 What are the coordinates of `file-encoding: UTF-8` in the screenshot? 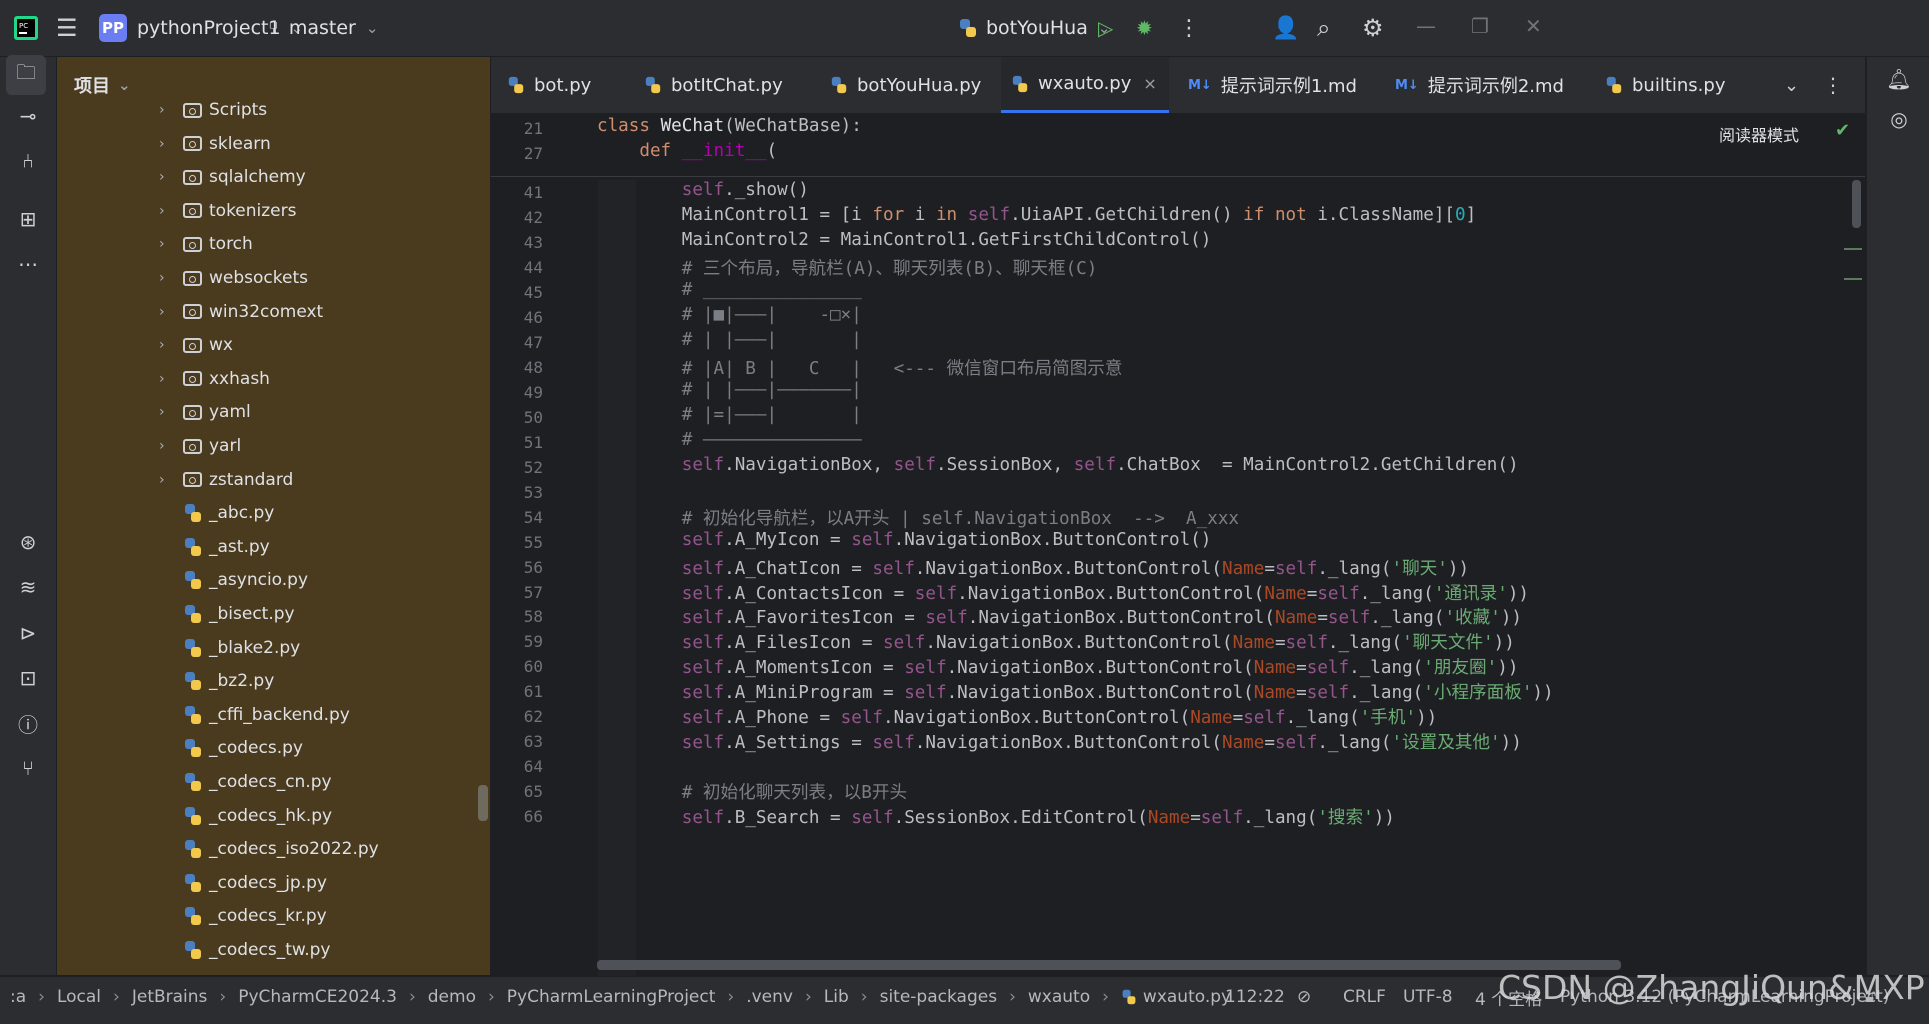 It's located at (1428, 997).